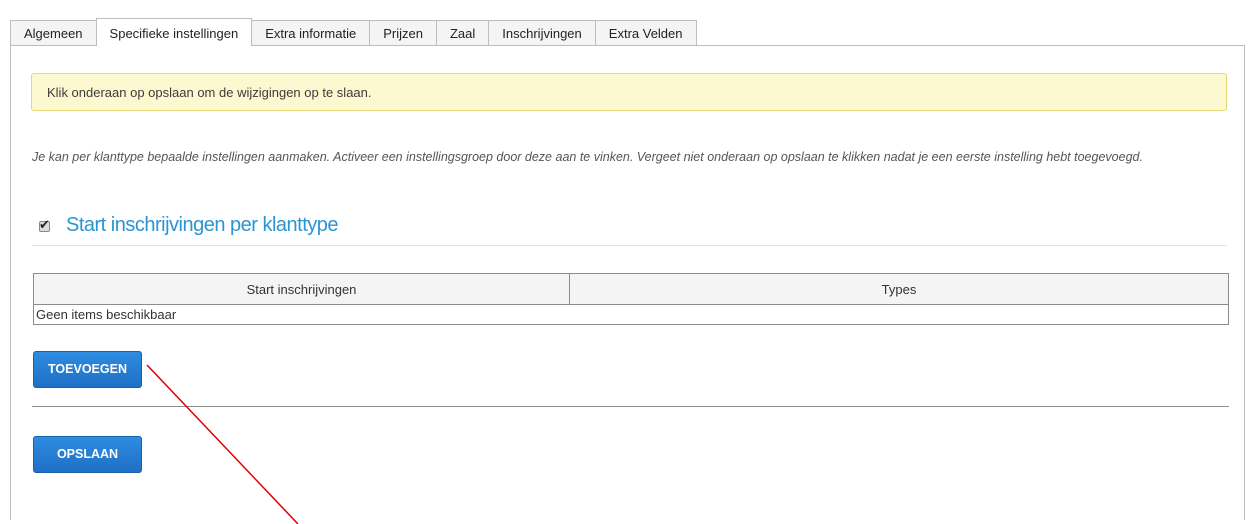  I want to click on table-header-row: Start inschrijvingen Types, so click(631, 289).